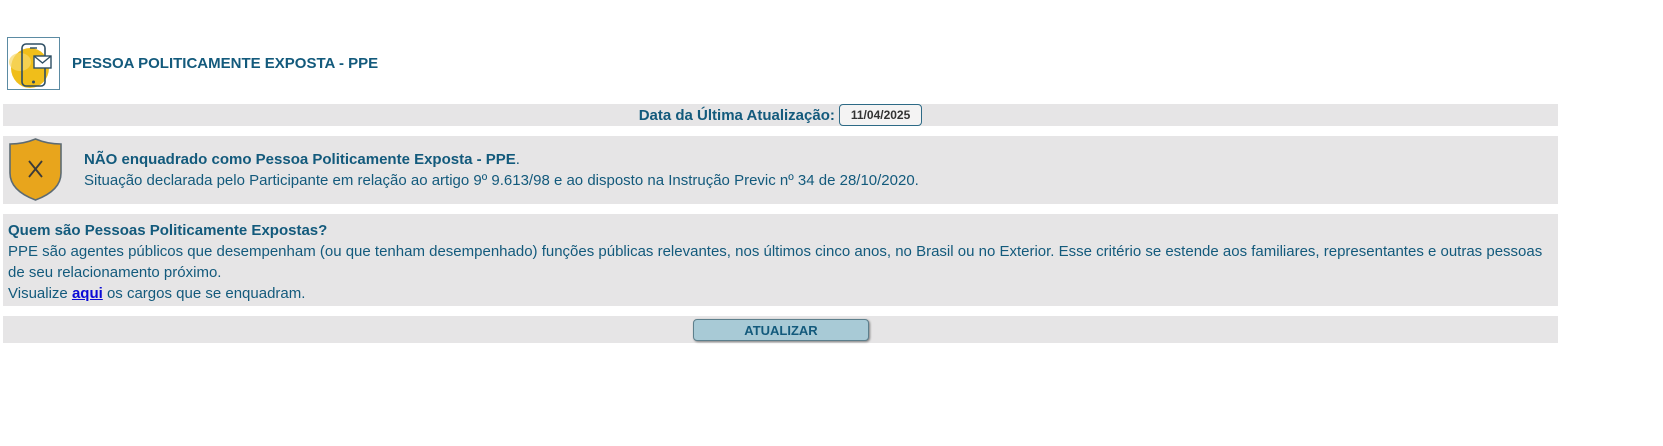 Image resolution: width=1663 pixels, height=446 pixels. What do you see at coordinates (880, 115) in the screenshot?
I see `update-date-value: 11/04/2025` at bounding box center [880, 115].